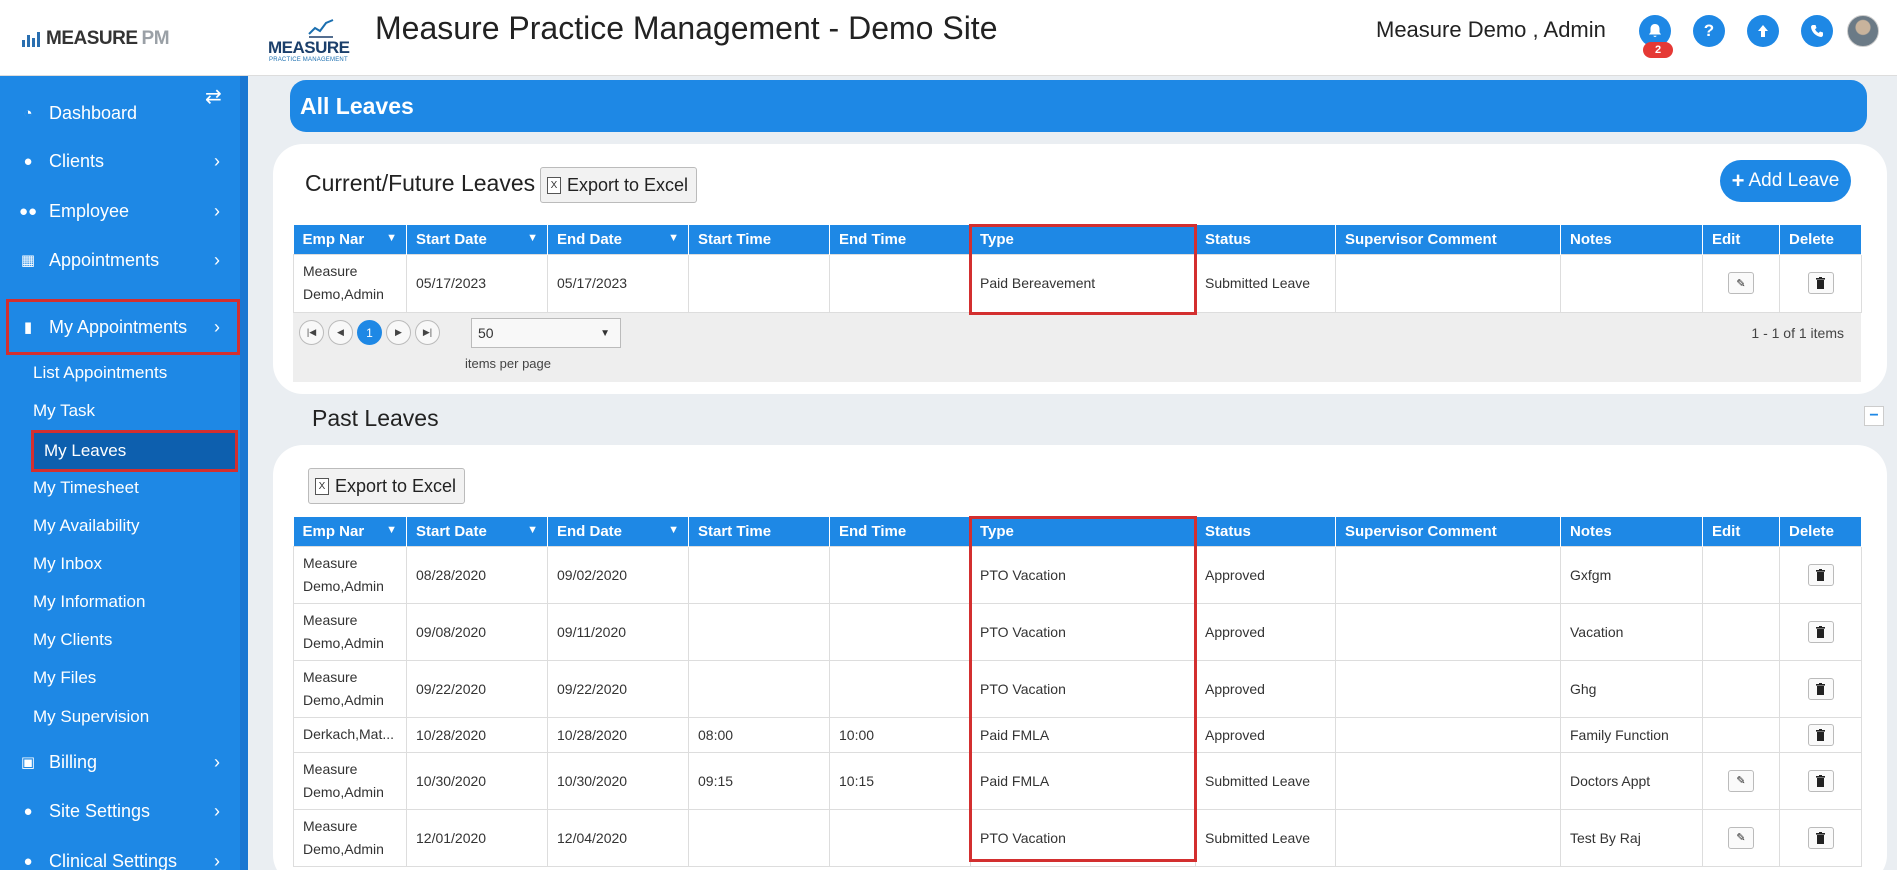  I want to click on chevron-right-icon: ›, so click(217, 860).